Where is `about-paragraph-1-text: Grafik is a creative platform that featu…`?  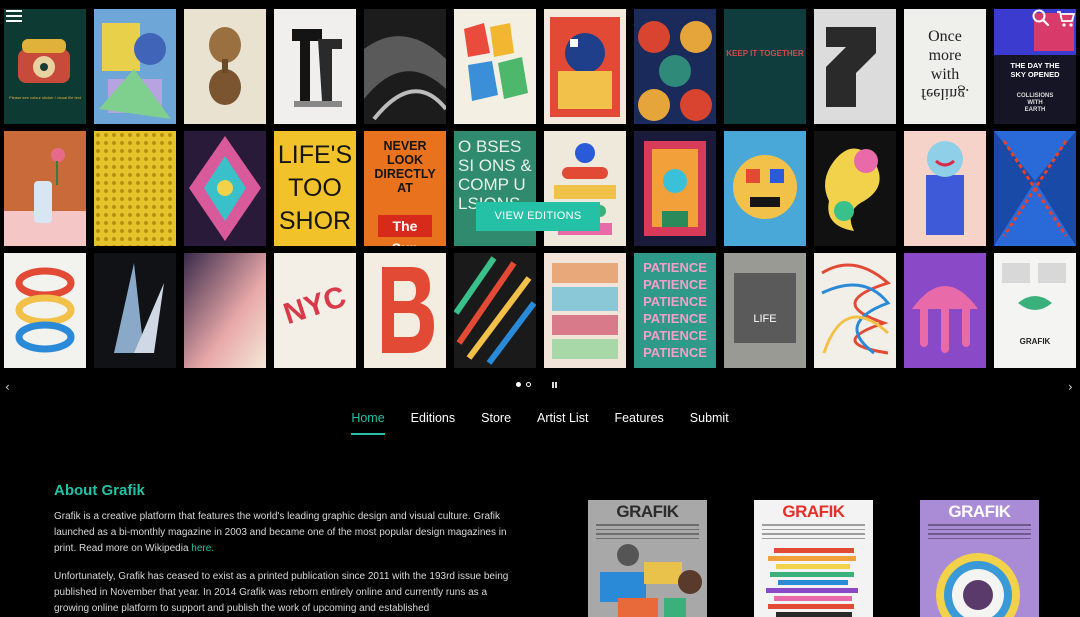
about-paragraph-1-text: Grafik is a creative platform that featu… is located at coordinates (280, 532).